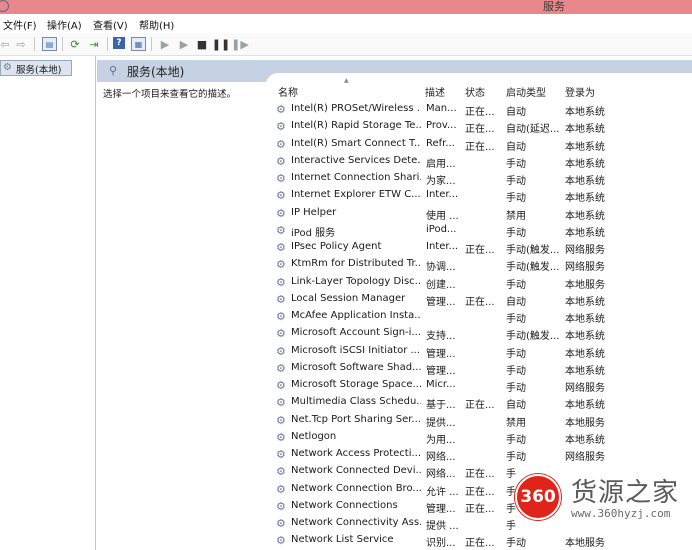 The width and height of the screenshot is (692, 550). What do you see at coordinates (479, 437) in the screenshot?
I see `service-row: ⚙ Netlogon 为用... 手动 本地系统` at bounding box center [479, 437].